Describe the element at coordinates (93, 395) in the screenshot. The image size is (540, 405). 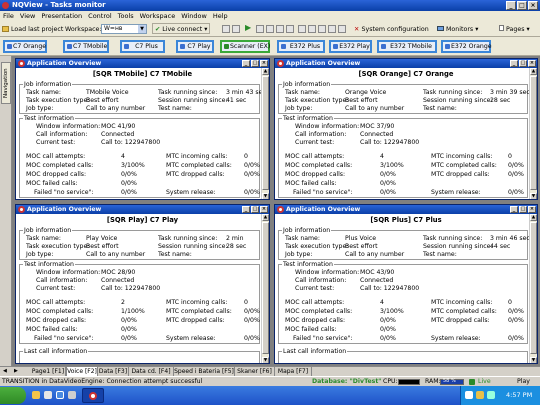
I see `taskbar-active-window` at that location.